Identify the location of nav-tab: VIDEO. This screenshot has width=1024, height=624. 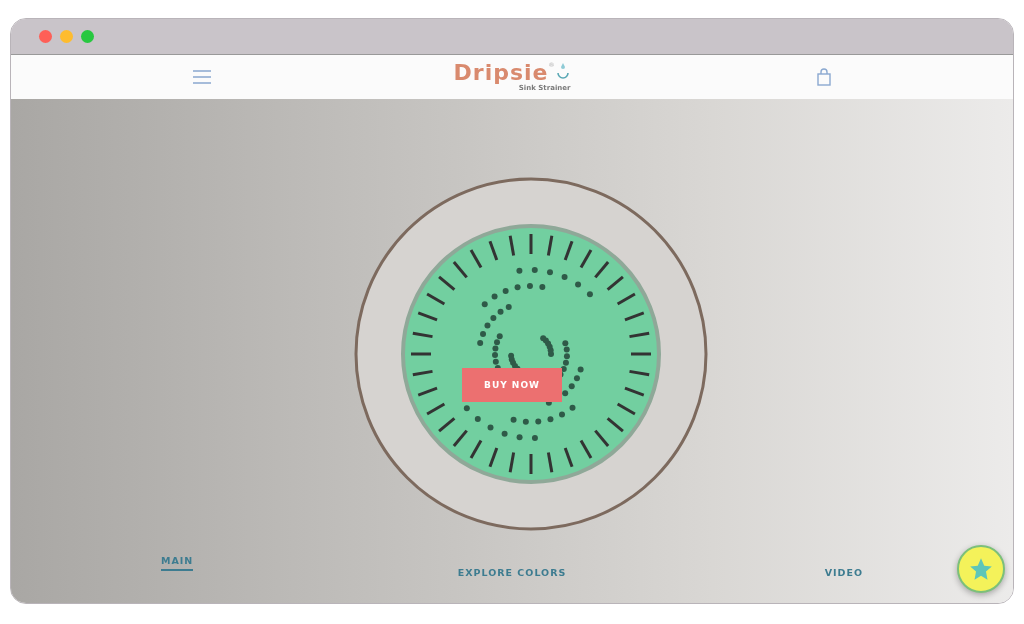
(843, 575).